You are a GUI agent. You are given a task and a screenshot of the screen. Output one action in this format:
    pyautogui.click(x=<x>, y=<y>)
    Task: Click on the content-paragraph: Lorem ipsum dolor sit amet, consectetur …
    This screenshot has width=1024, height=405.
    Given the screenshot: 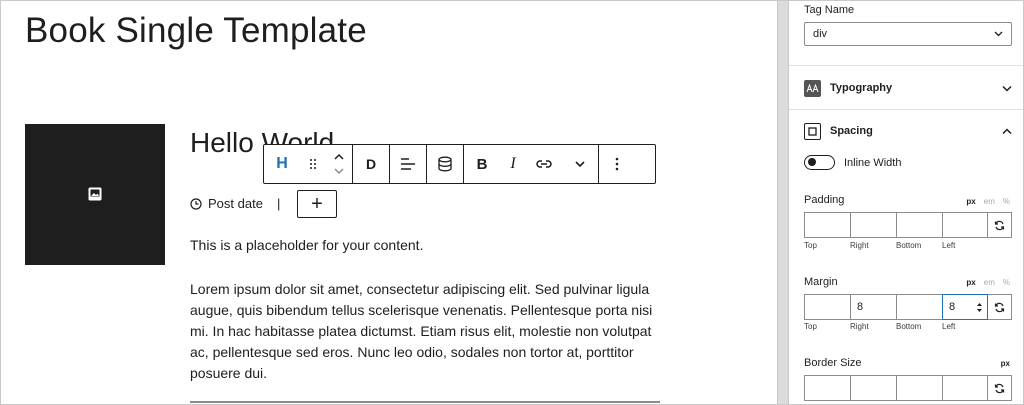 What is the action you would take?
    pyautogui.click(x=425, y=331)
    